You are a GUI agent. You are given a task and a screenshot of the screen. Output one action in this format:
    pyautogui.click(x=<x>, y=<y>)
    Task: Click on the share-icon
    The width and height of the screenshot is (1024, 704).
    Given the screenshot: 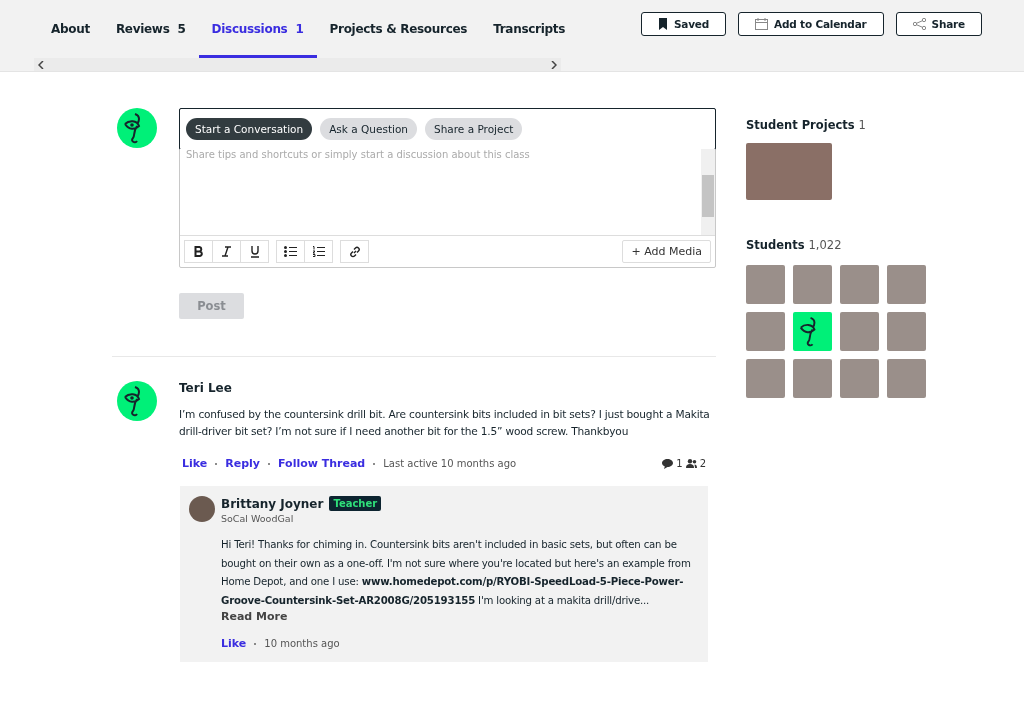 What is the action you would take?
    pyautogui.click(x=919, y=24)
    